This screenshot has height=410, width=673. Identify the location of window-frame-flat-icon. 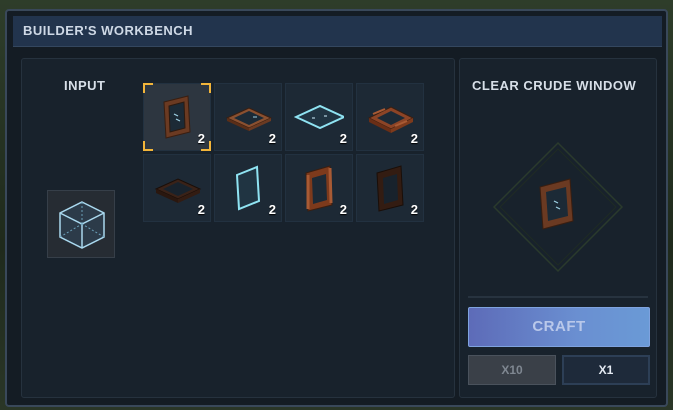
(249, 119).